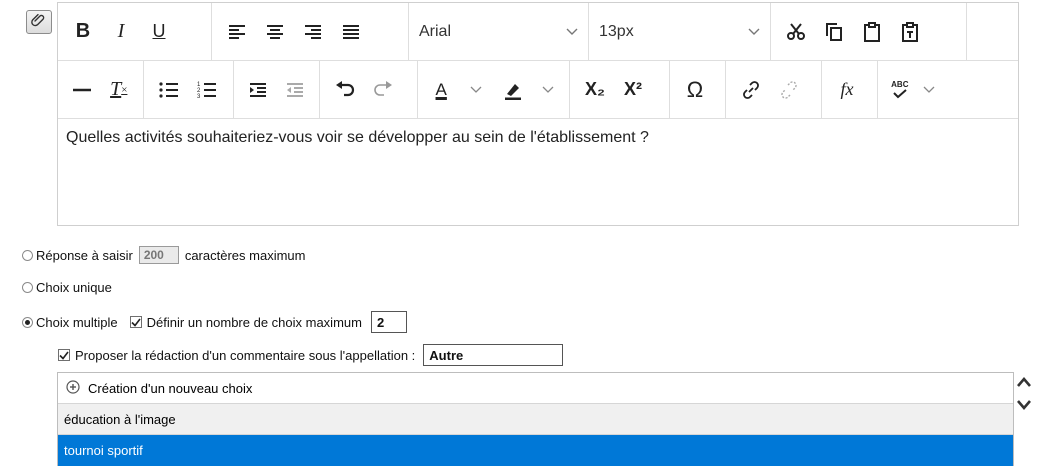 The height and width of the screenshot is (472, 1049). What do you see at coordinates (120, 419) in the screenshot?
I see `choice-label: éducation à l'image` at bounding box center [120, 419].